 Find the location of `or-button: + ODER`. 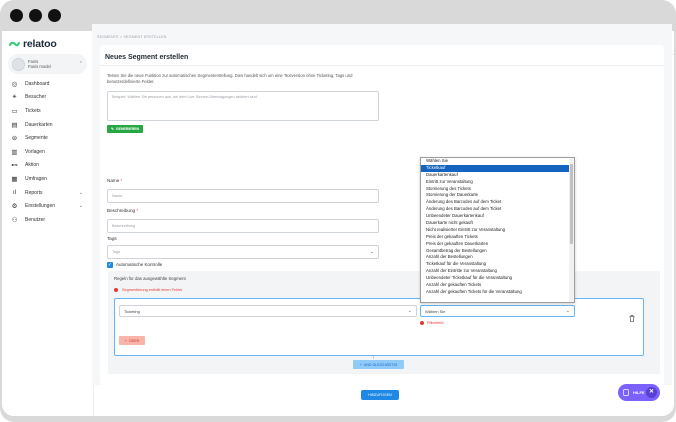

or-button: + ODER is located at coordinates (132, 340).